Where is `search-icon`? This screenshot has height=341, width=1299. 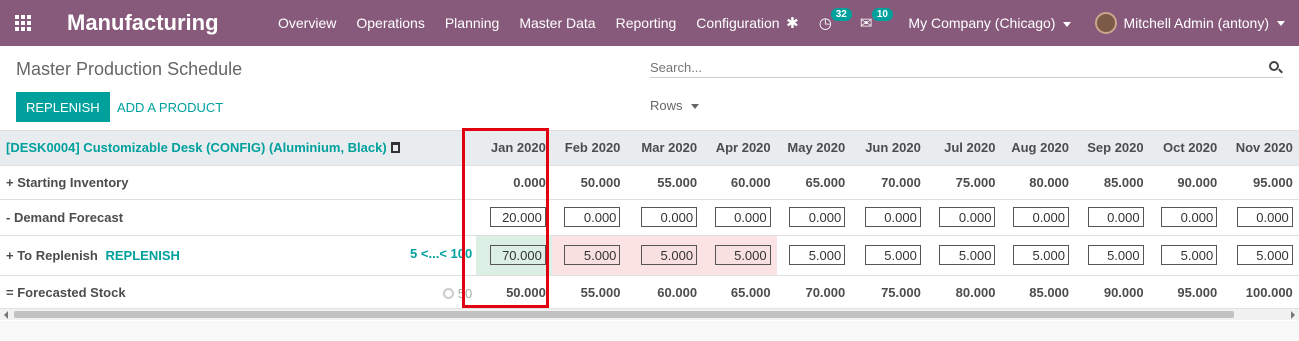
search-icon is located at coordinates (1276, 67).